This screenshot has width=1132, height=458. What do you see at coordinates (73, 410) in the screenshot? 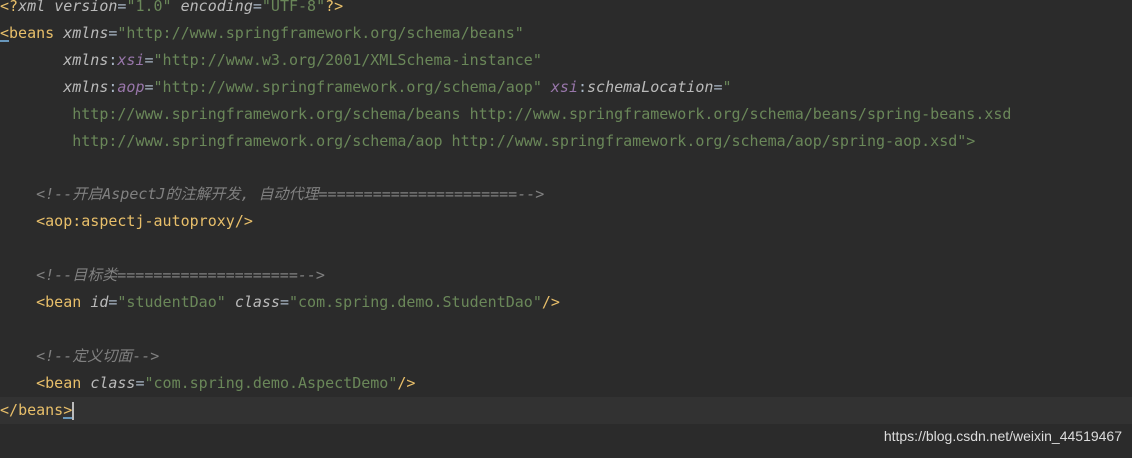
I see `text-caret` at bounding box center [73, 410].